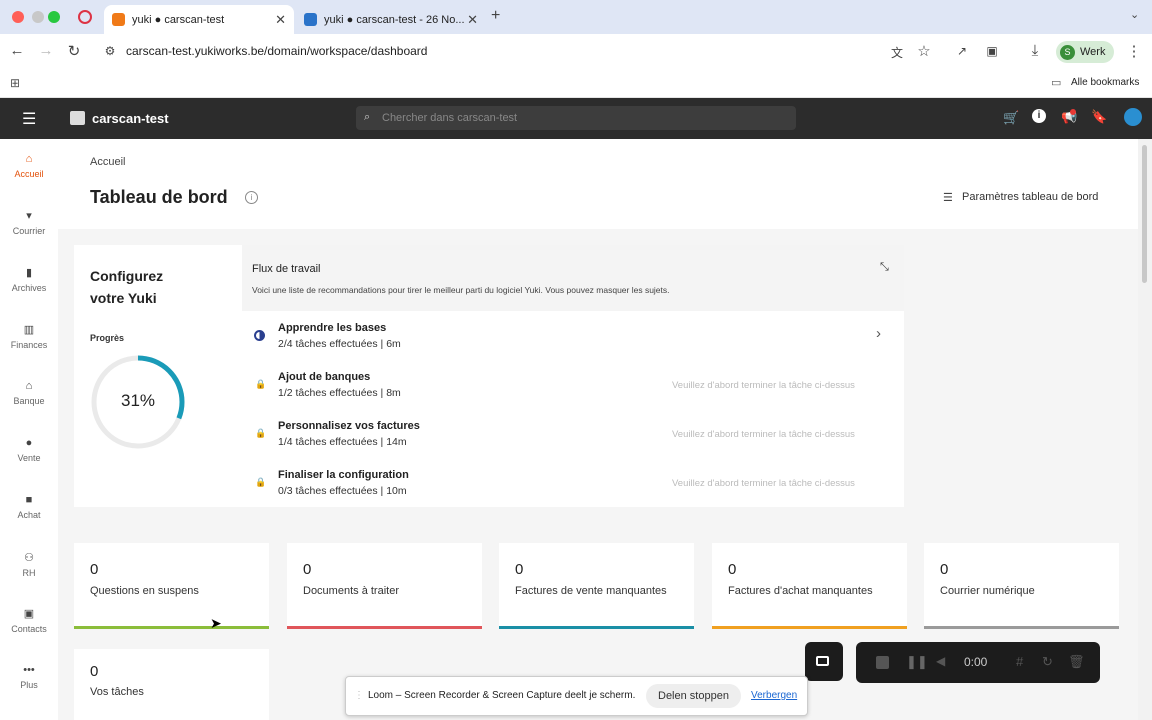  What do you see at coordinates (74, 51) in the screenshot?
I see `reload-icon: ↻` at bounding box center [74, 51].